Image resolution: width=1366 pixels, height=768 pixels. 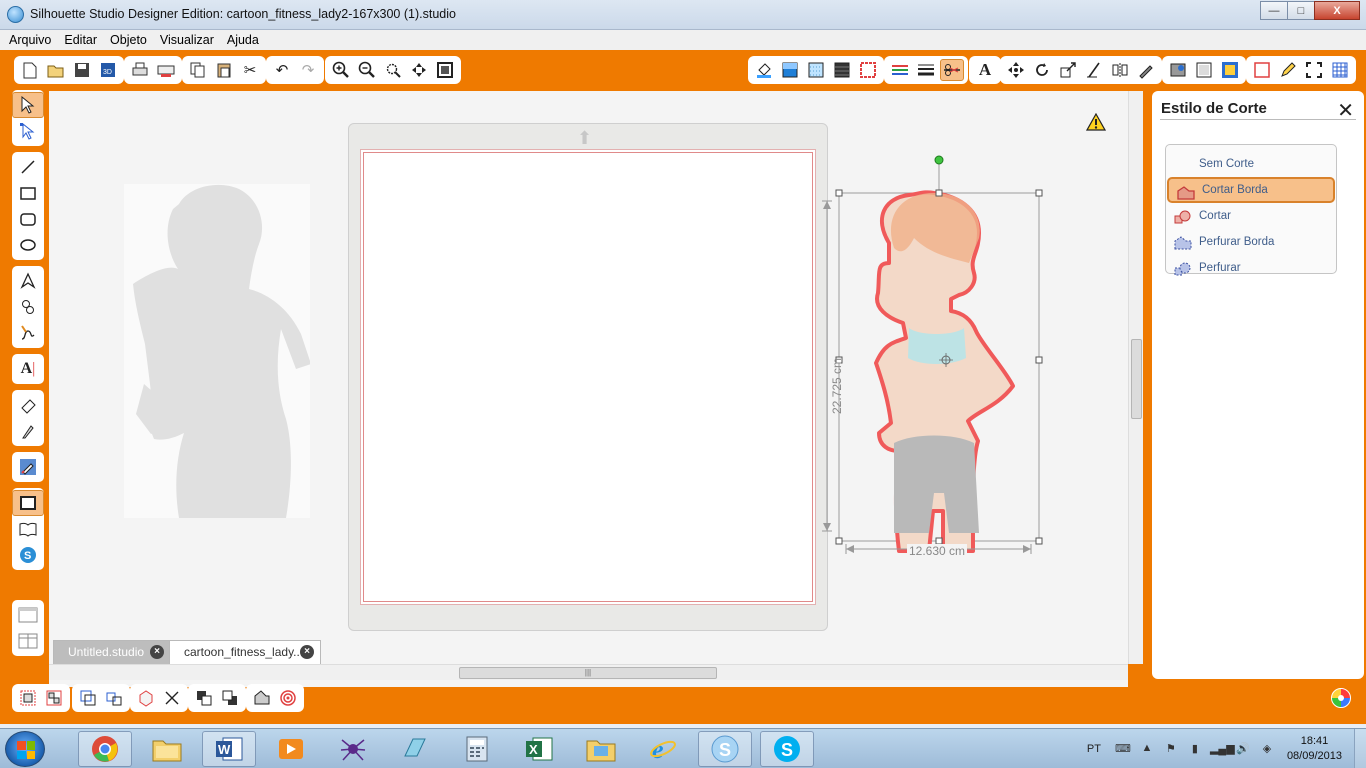 I want to click on tab-cartoon-fitness-lady: cartoon_fitness_lady... ×, so click(x=245, y=652).